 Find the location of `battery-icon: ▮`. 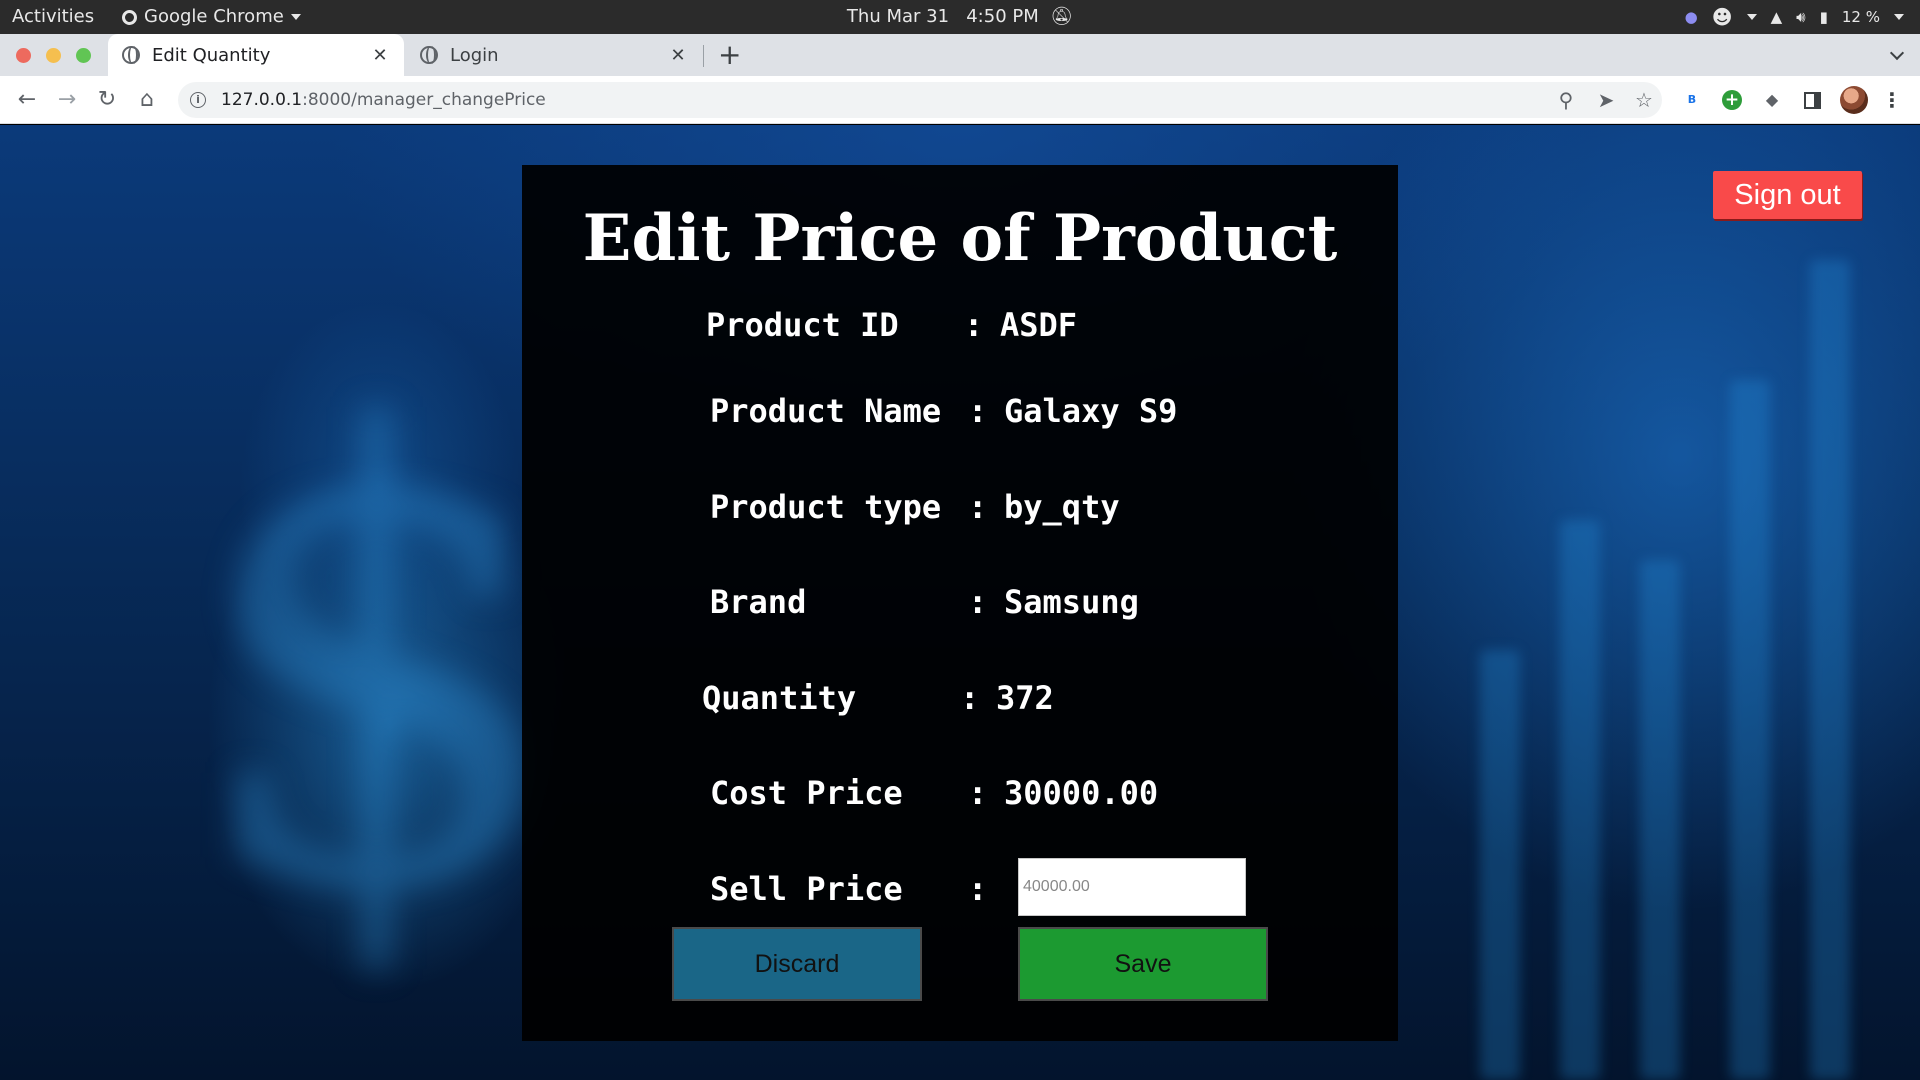

battery-icon: ▮ is located at coordinates (1823, 17).